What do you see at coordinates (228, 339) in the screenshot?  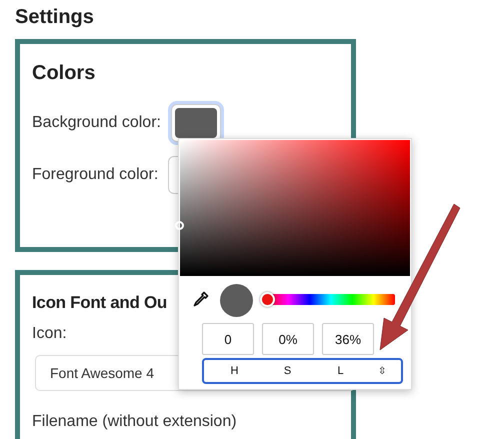 I see `value-field: 0` at bounding box center [228, 339].